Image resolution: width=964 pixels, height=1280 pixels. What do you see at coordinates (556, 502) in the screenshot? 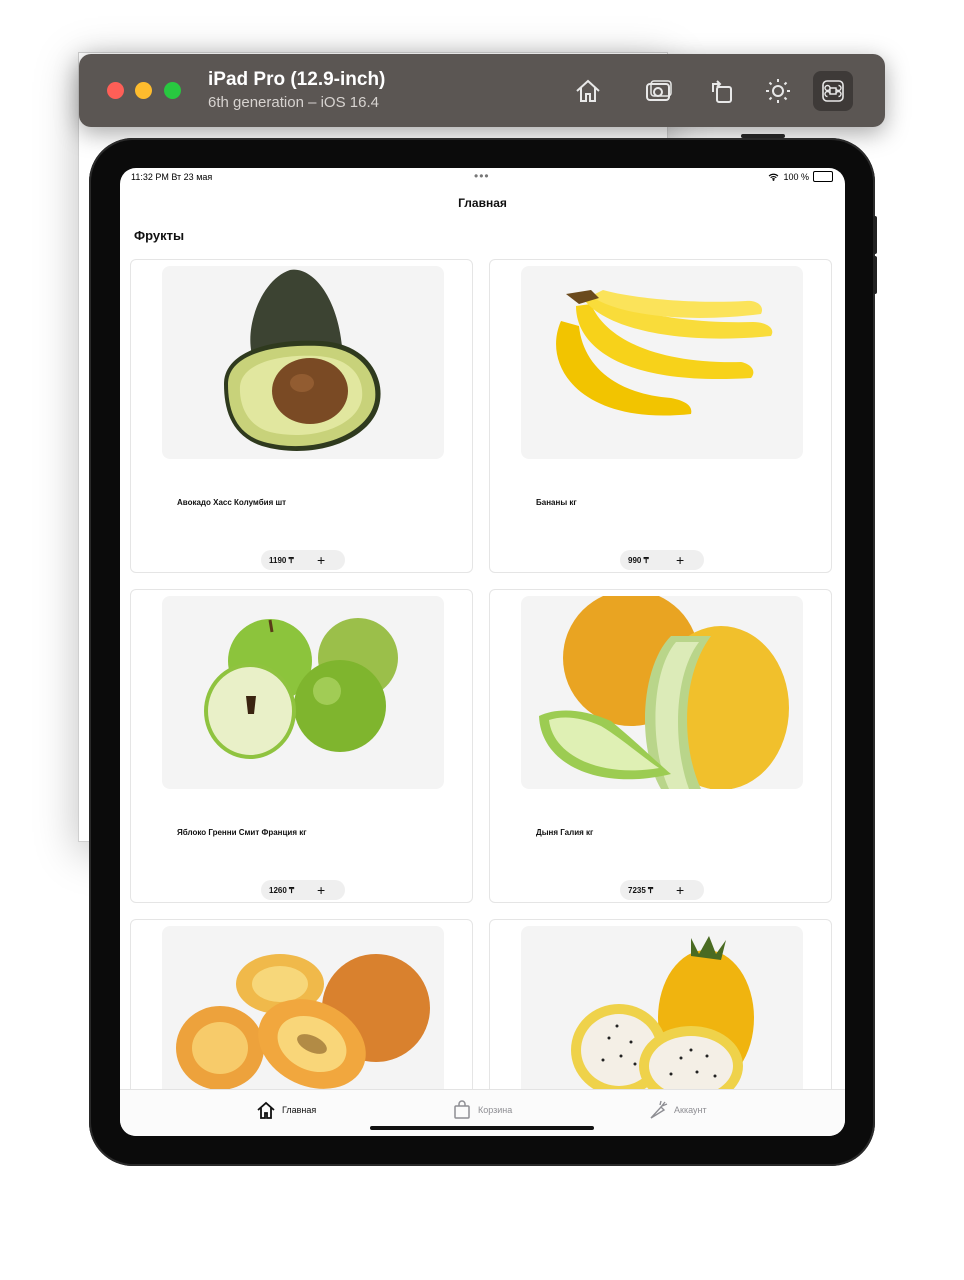
I see `product-name: Бананы кг` at bounding box center [556, 502].